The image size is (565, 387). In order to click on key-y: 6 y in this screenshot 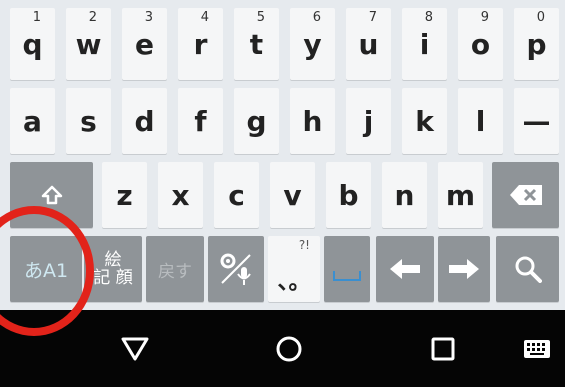, I will do `click(312, 44)`.